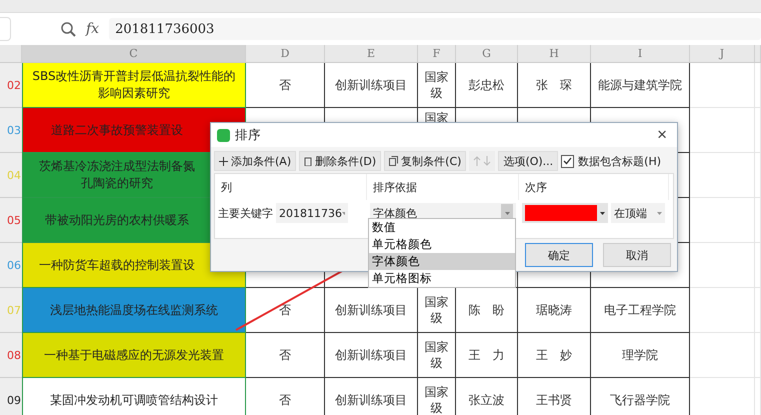 This screenshot has height=415, width=761. What do you see at coordinates (11, 265) in the screenshot?
I see `table-cell: 06` at bounding box center [11, 265].